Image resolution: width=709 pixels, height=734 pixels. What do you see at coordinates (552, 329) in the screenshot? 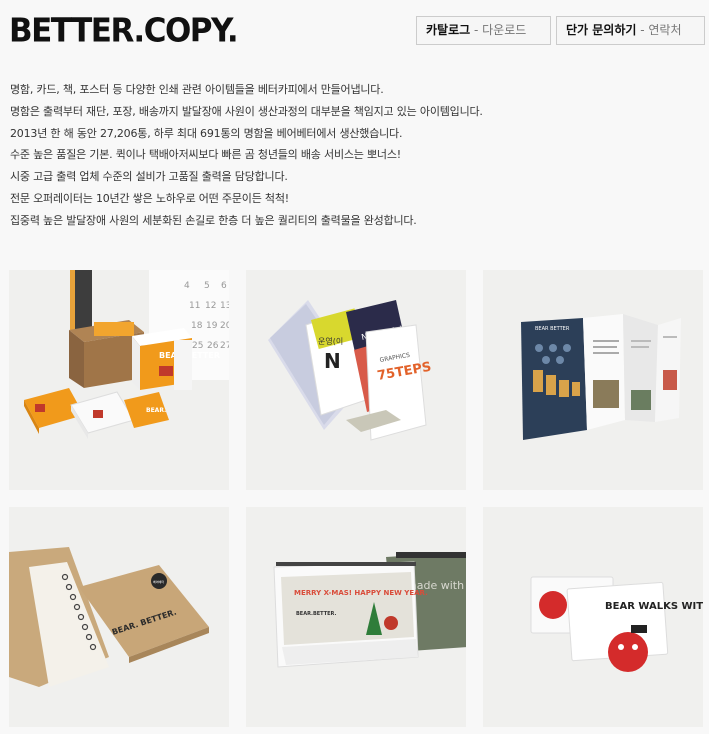
I see `brochure-title: BEAR BETTER` at bounding box center [552, 329].